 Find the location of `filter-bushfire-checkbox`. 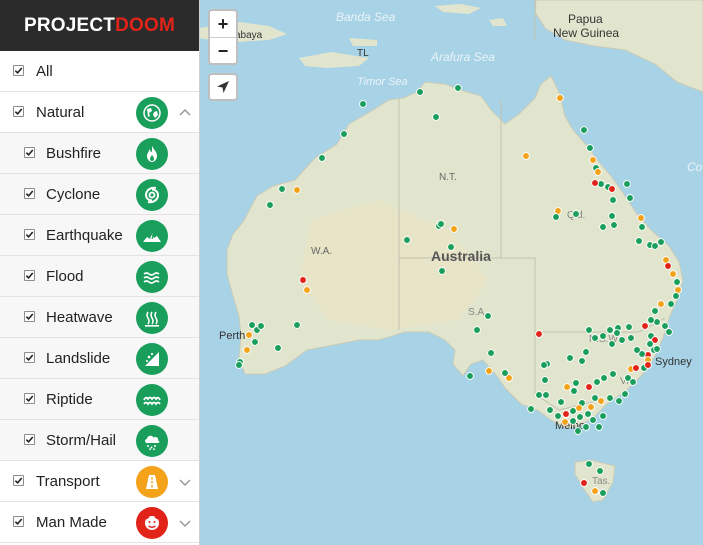

filter-bushfire-checkbox is located at coordinates (29, 152).